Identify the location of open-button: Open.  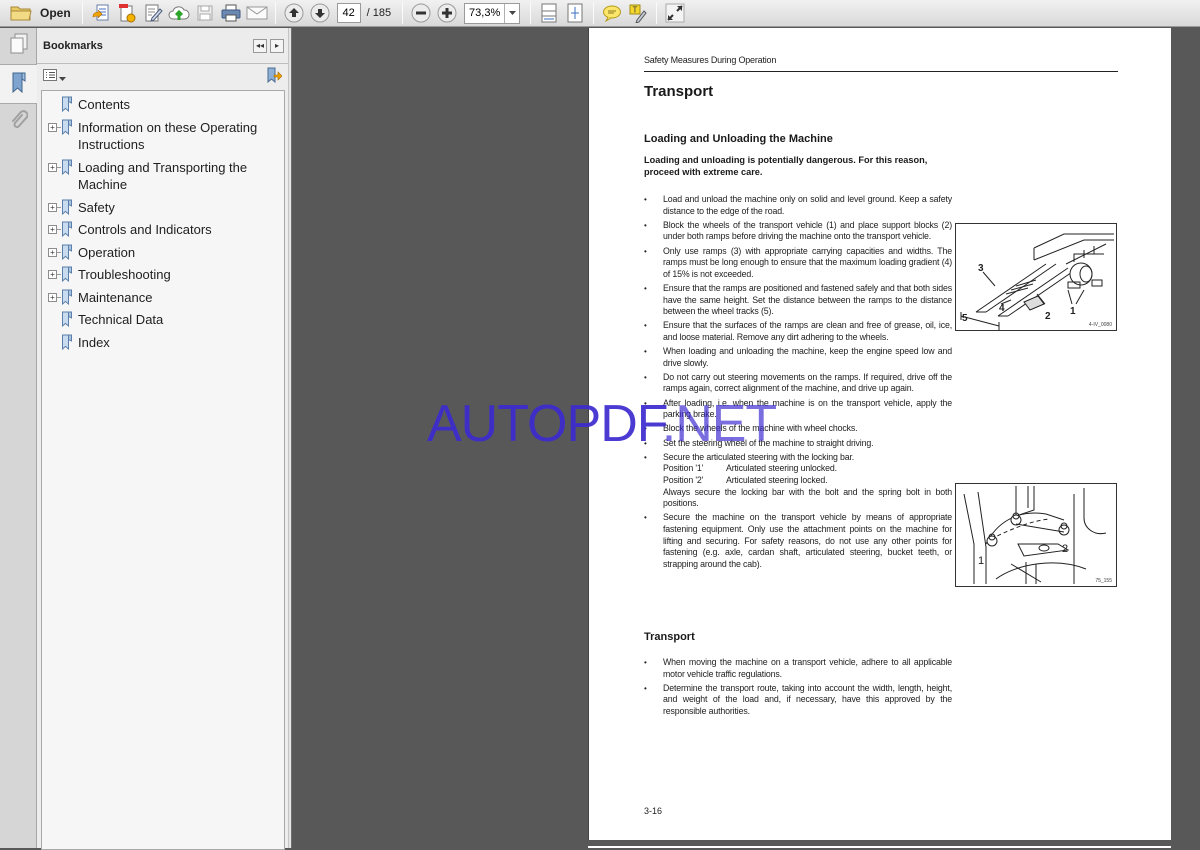
(40, 13).